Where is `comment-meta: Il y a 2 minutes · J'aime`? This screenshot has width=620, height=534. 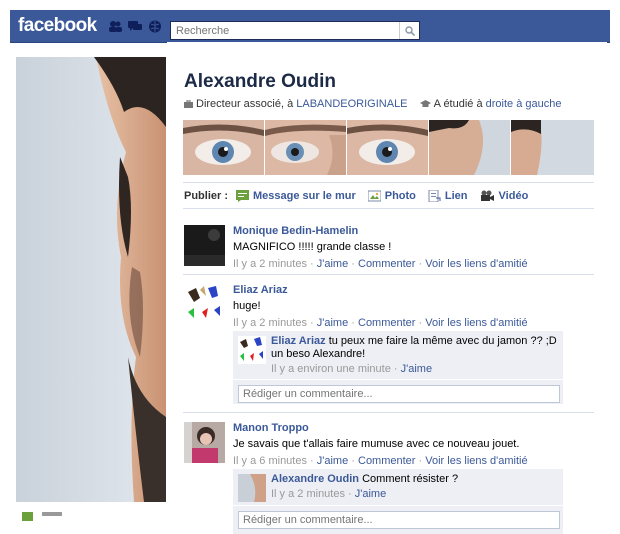 comment-meta: Il y a 2 minutes · J'aime is located at coordinates (329, 494).